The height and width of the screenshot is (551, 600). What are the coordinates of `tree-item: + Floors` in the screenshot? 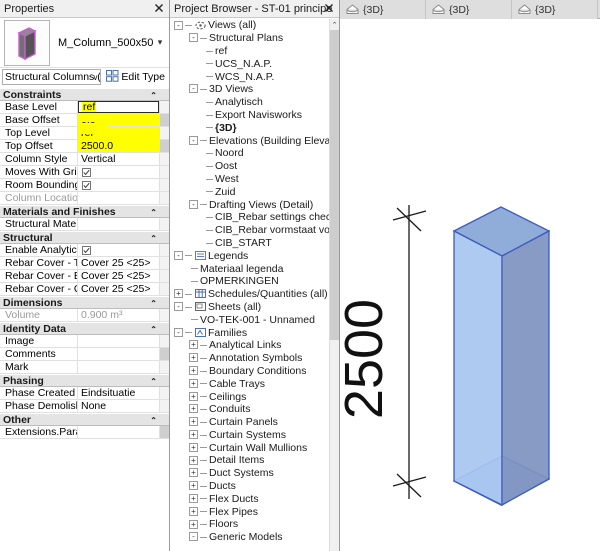 It's located at (249, 524).